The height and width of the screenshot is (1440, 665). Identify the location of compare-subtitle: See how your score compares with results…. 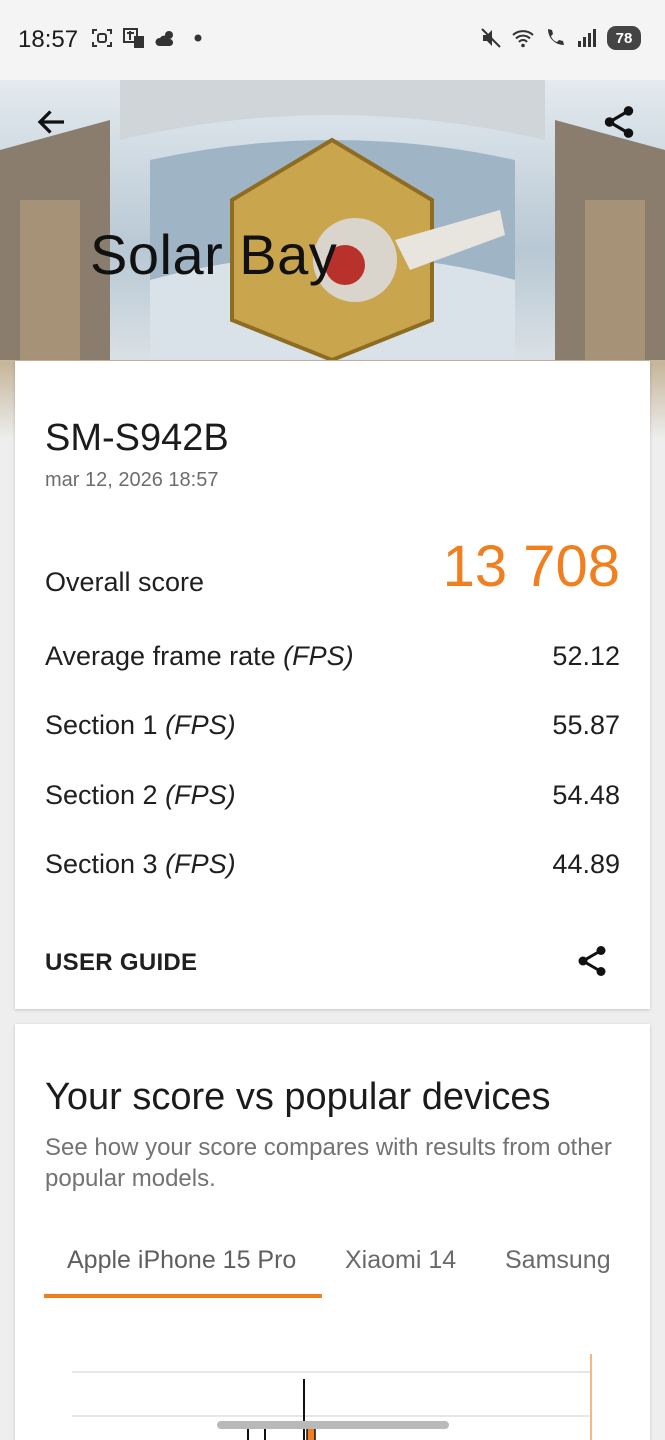
(328, 1163).